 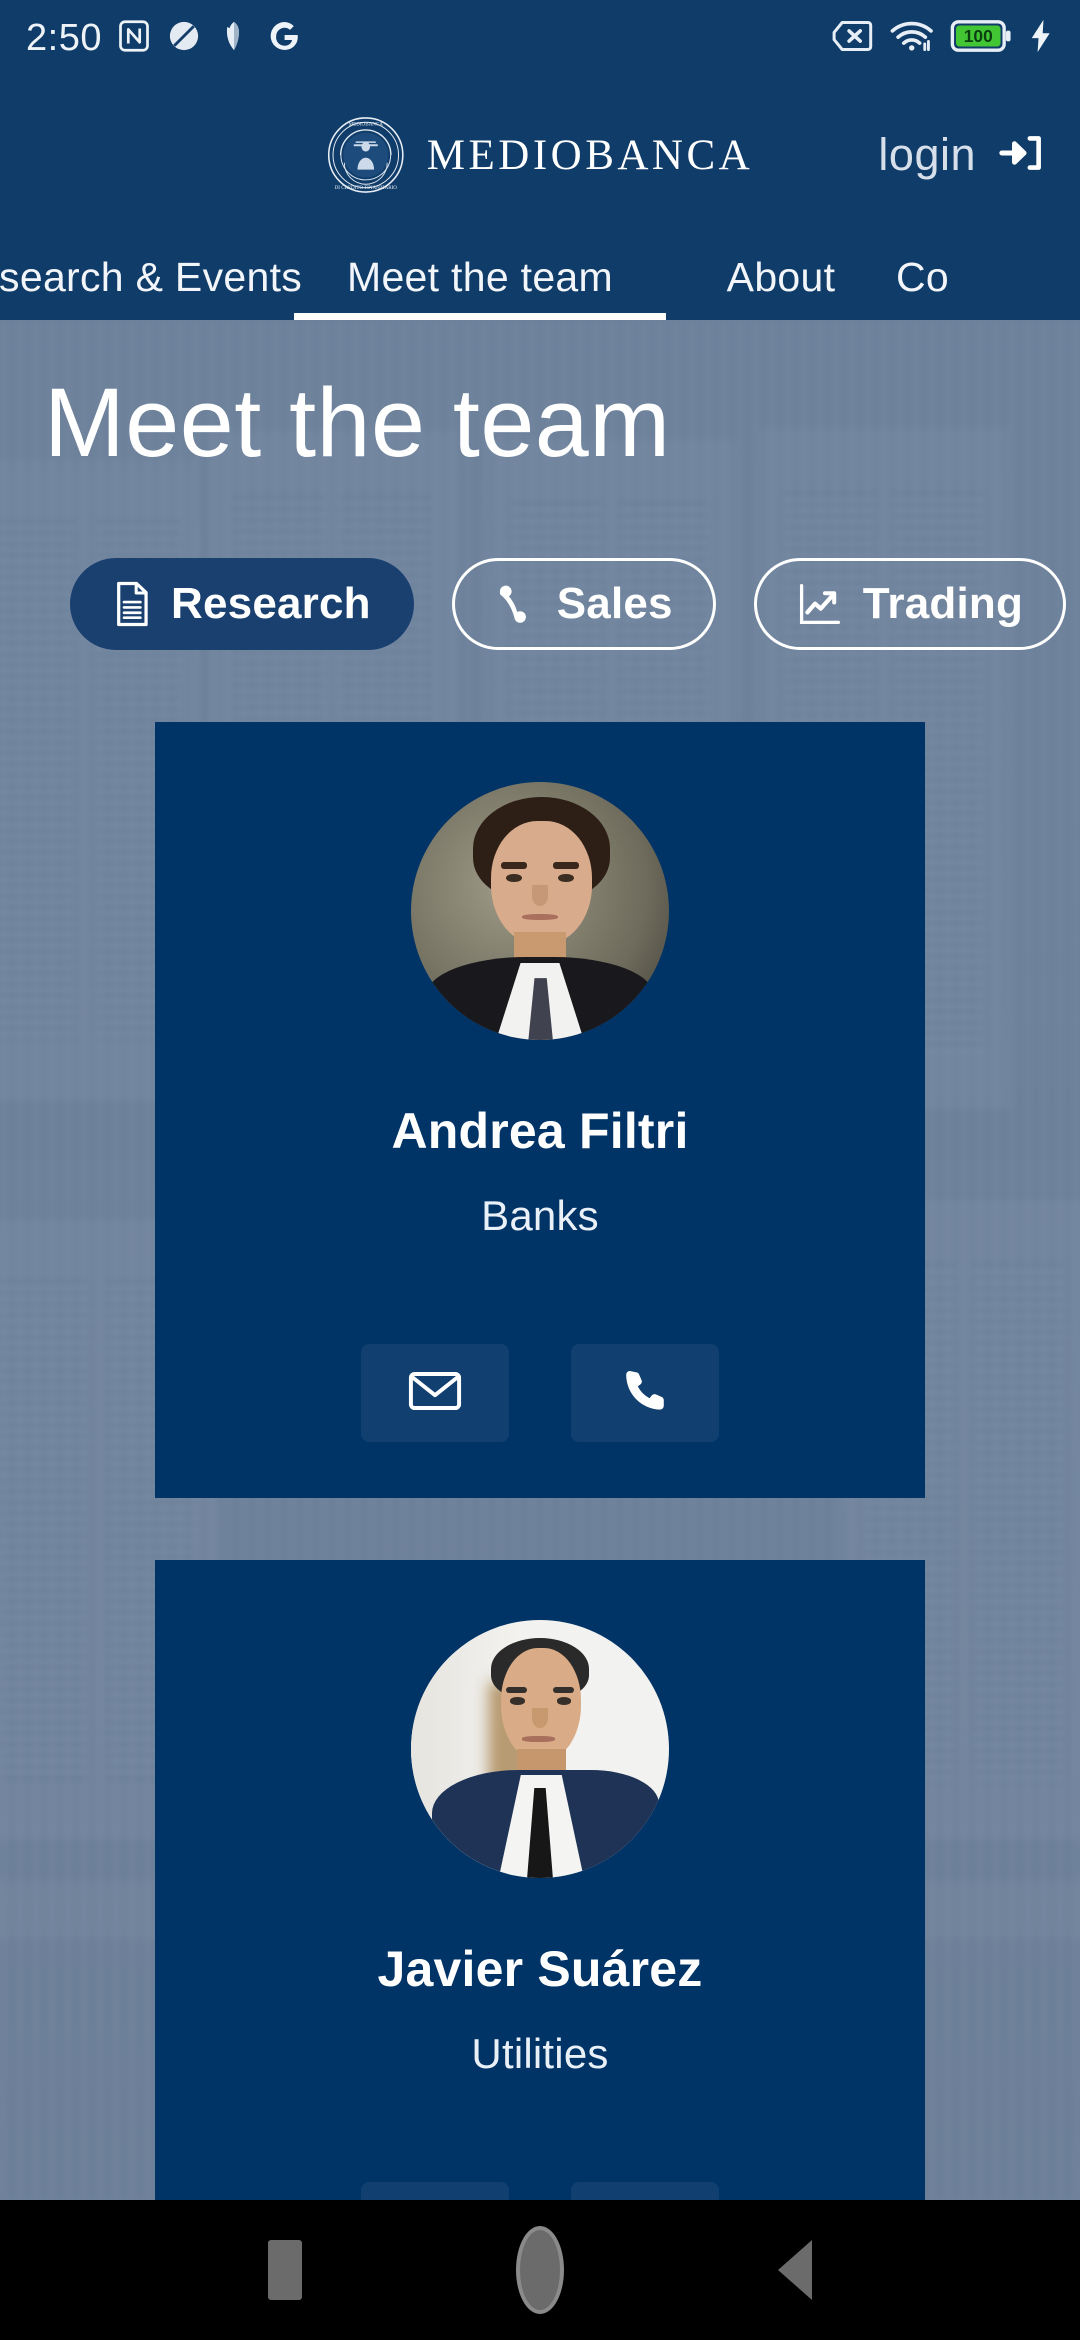 I want to click on sign-in-icon, so click(x=1021, y=155).